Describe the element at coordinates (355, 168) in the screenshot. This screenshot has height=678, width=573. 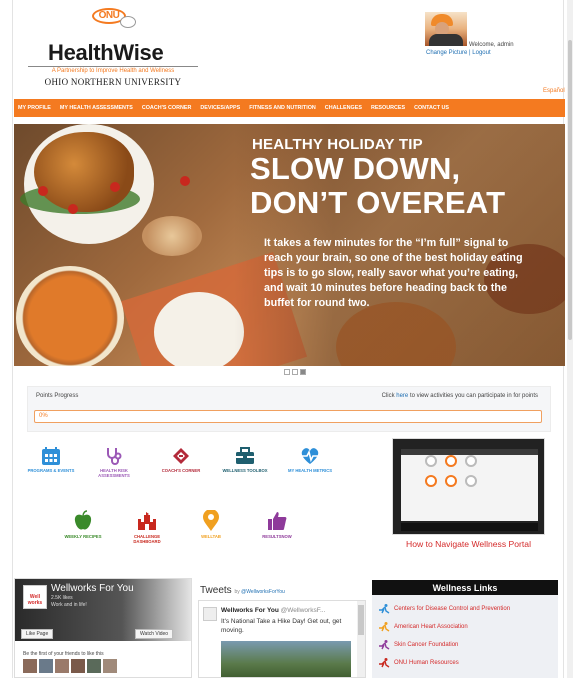
I see `hero-headline-line-1: SLOW DOWN,` at that location.